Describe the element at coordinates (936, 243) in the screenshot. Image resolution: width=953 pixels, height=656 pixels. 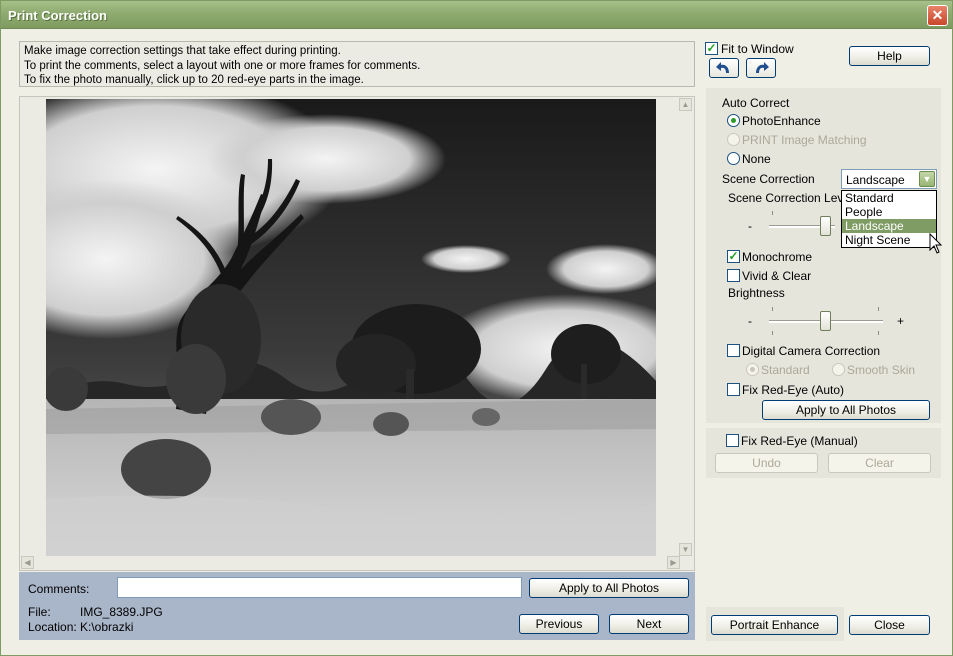
I see `mouse-cursor-icon` at that location.